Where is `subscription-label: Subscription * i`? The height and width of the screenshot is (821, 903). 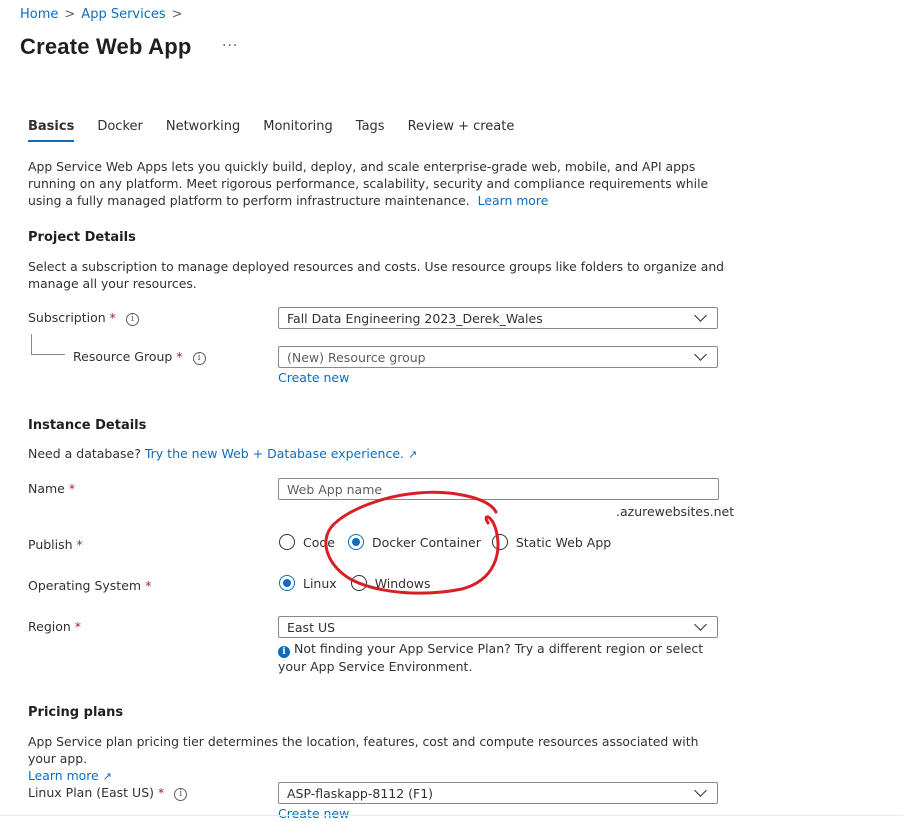 subscription-label: Subscription * i is located at coordinates (83, 318).